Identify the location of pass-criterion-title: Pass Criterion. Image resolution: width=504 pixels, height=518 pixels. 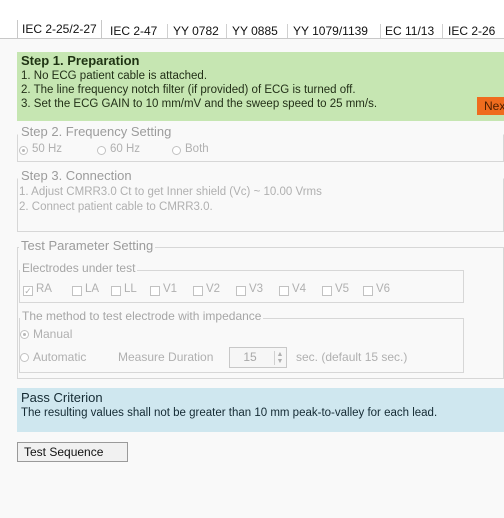
(62, 397).